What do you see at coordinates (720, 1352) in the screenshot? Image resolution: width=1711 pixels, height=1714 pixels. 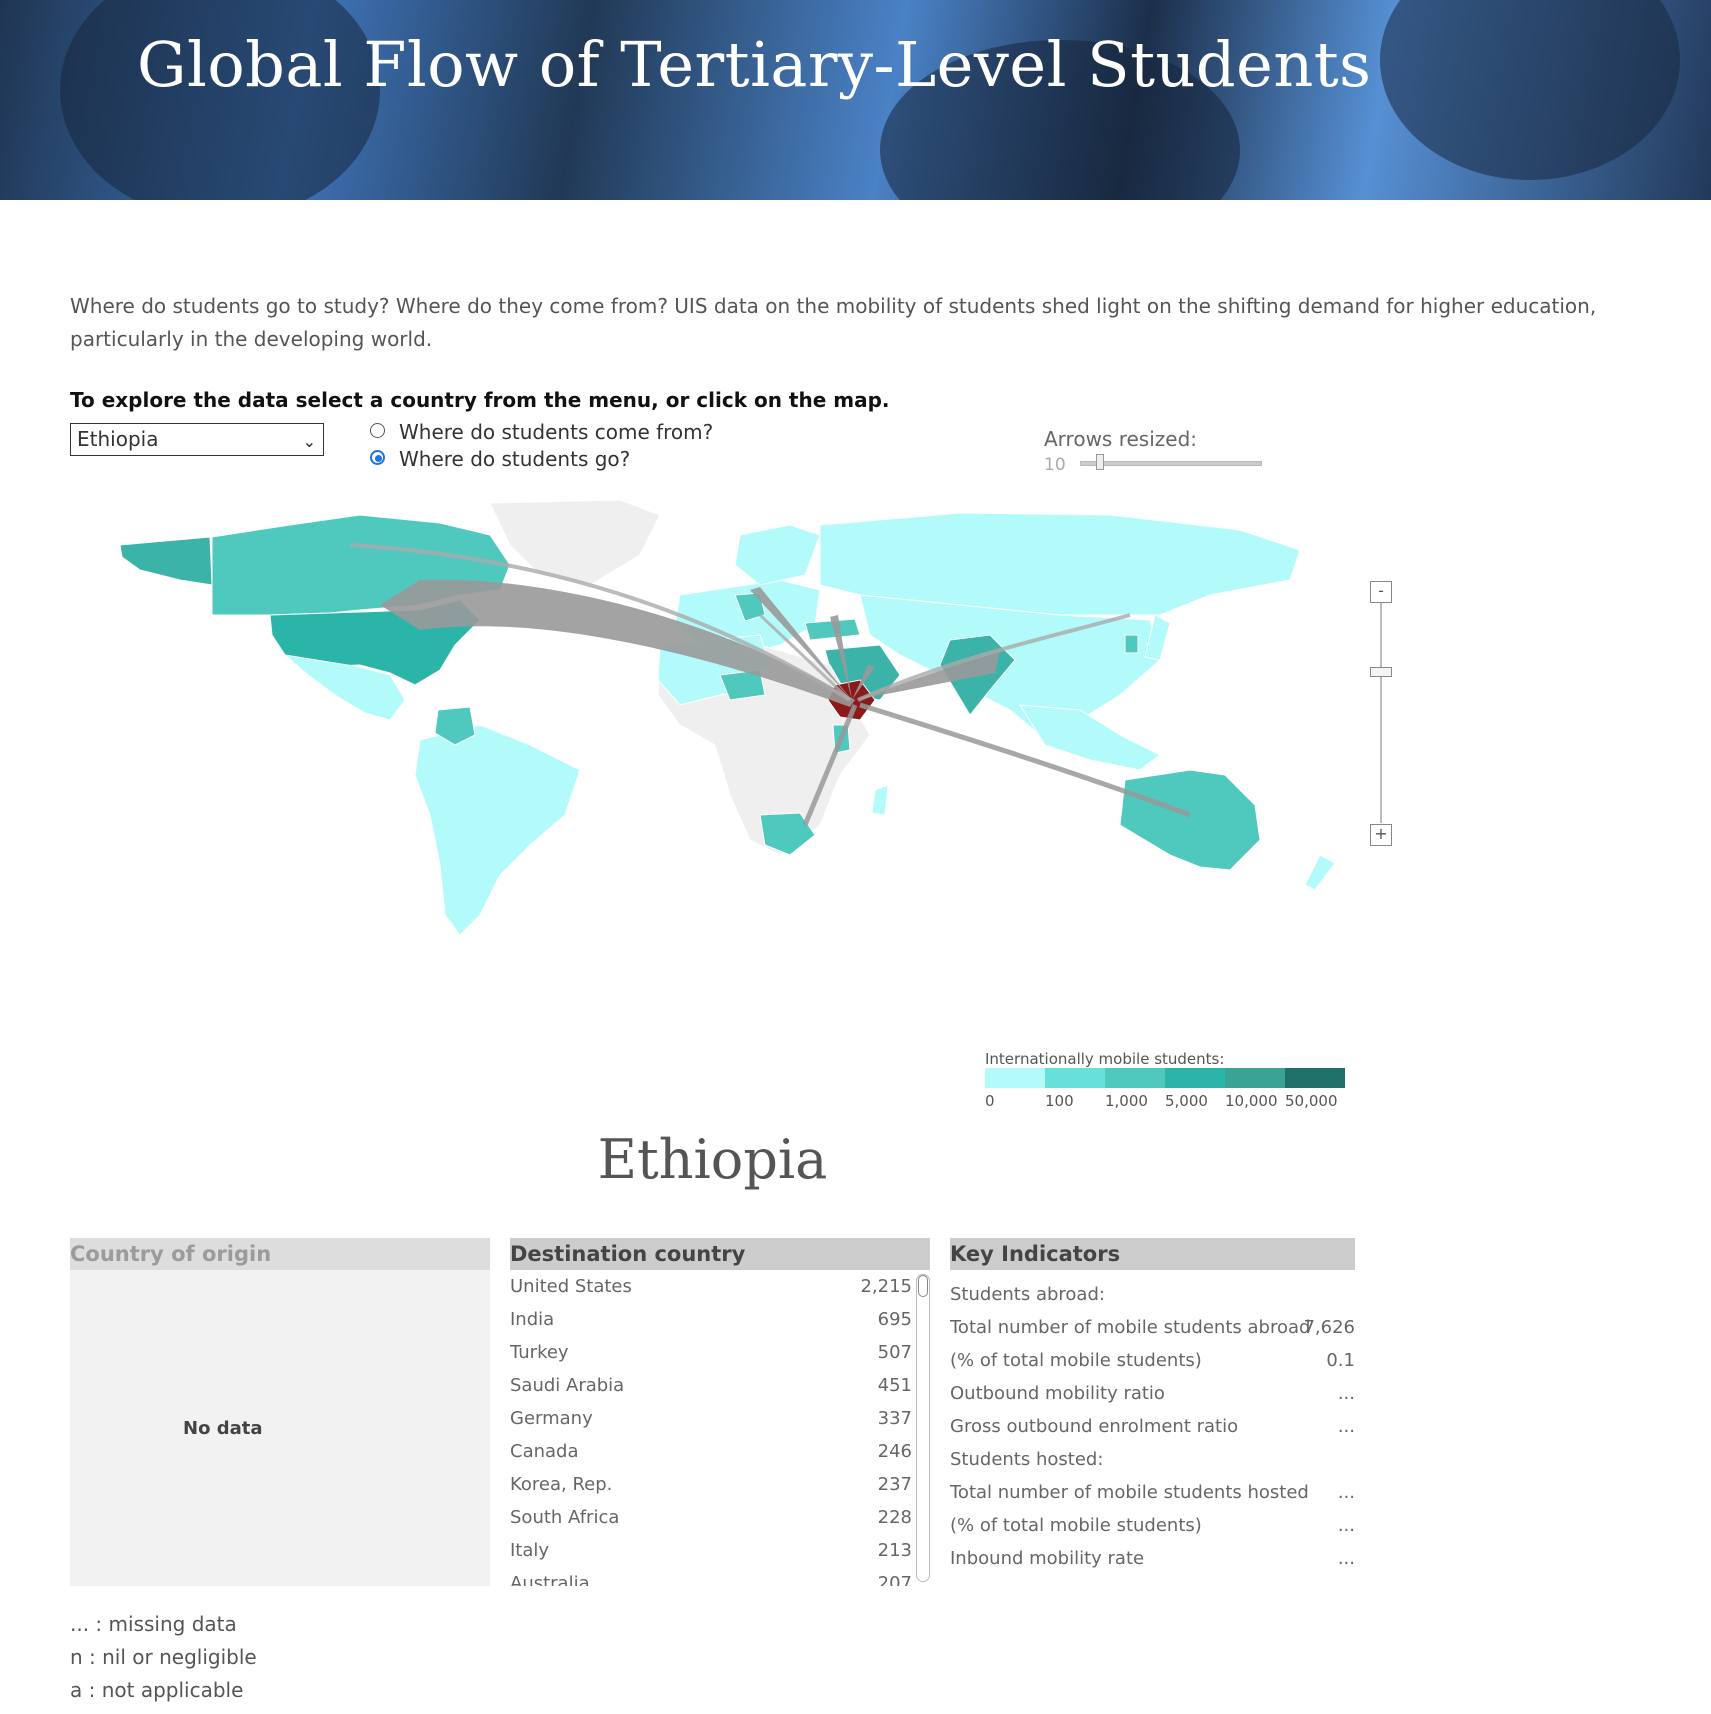 I see `table-row: Turkey 507` at bounding box center [720, 1352].